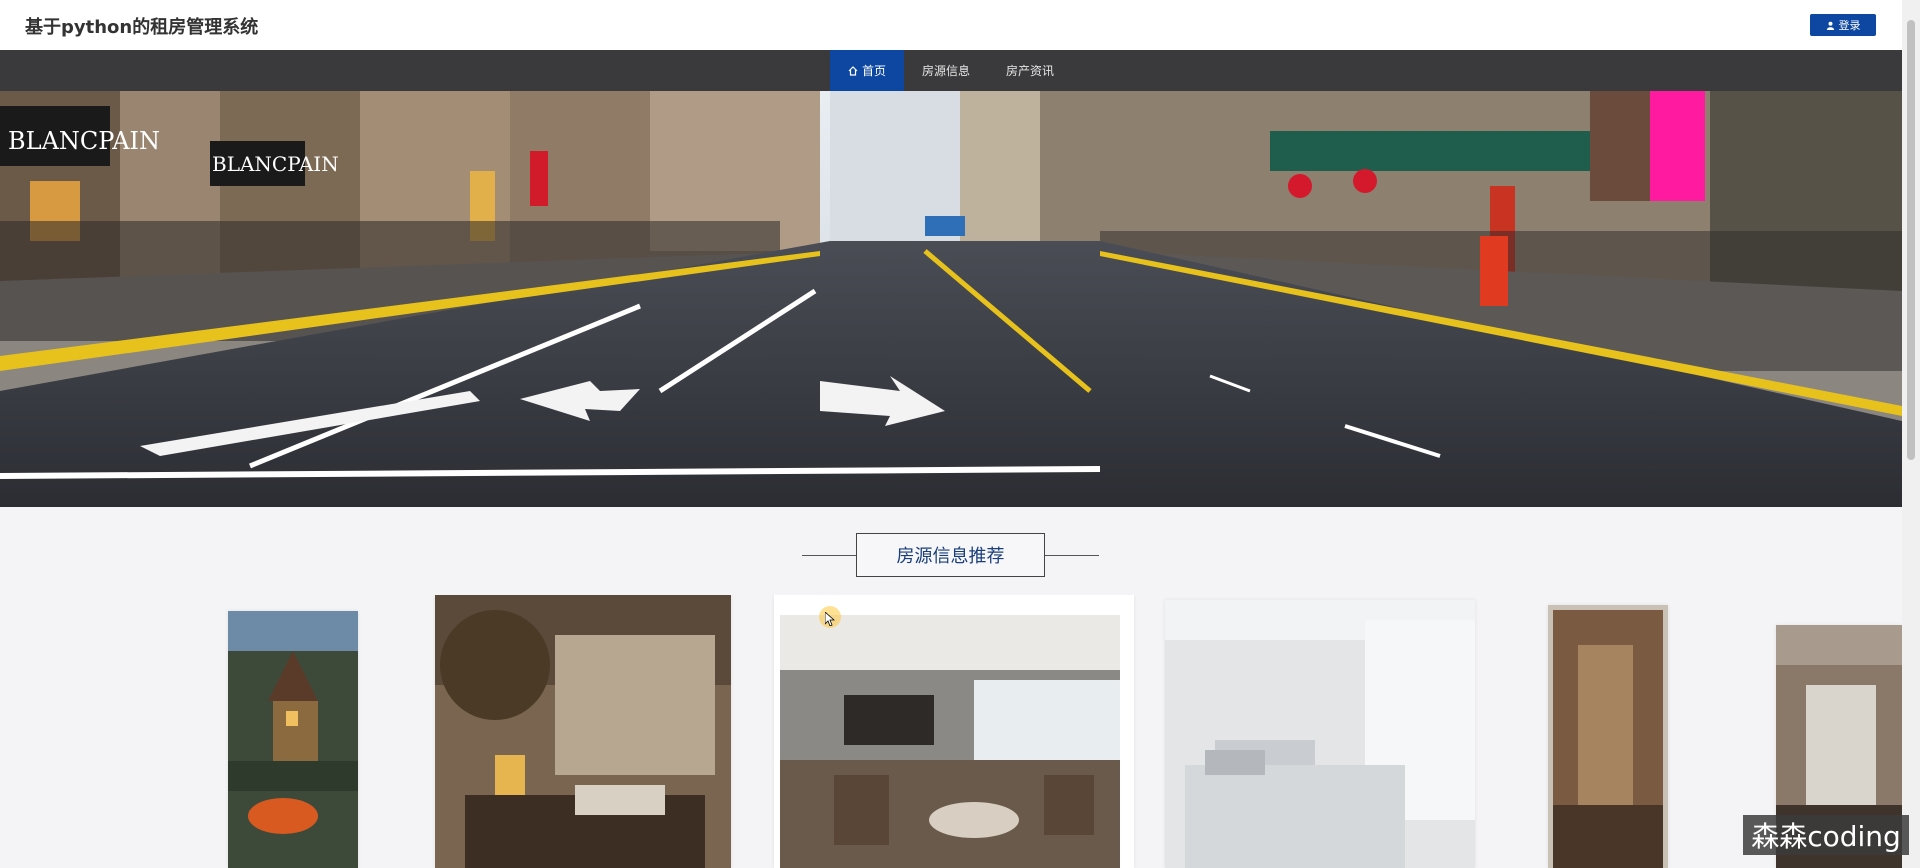  I want to click on user-icon, so click(1830, 25).